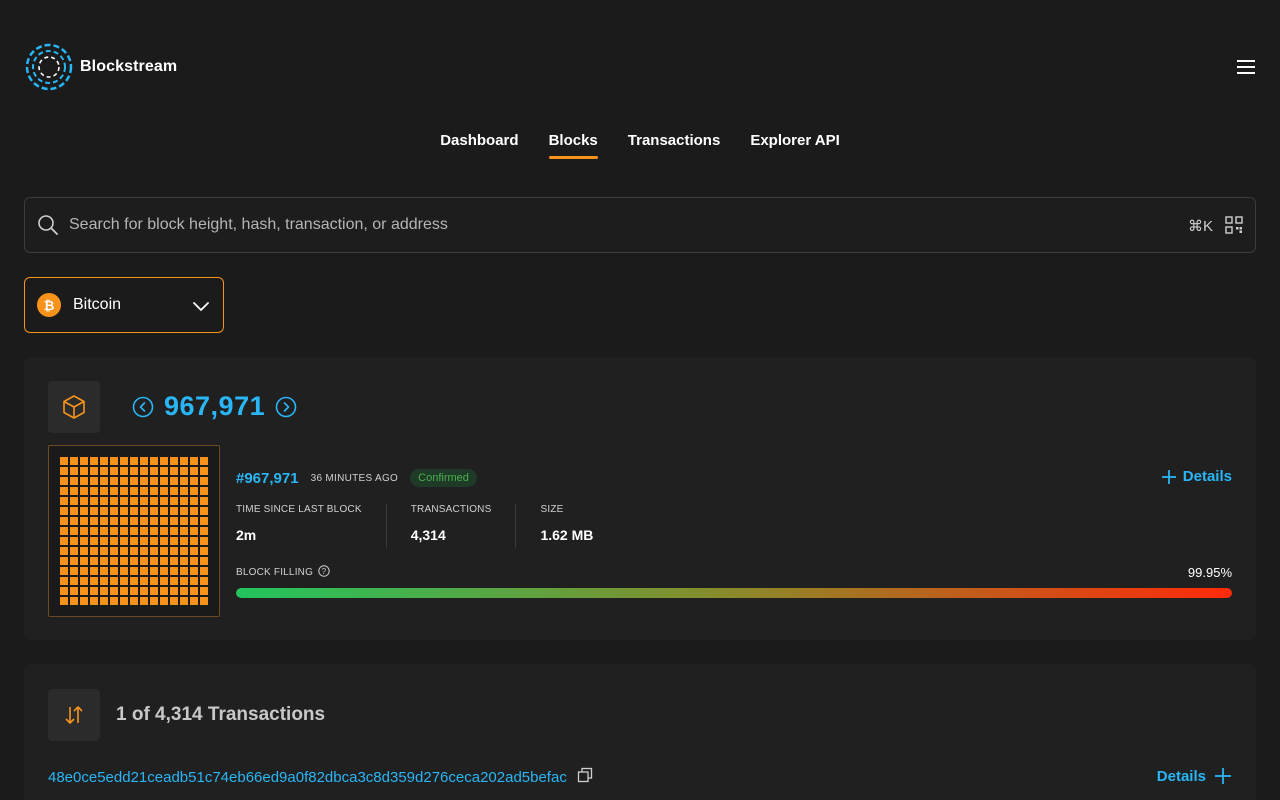  I want to click on stat-value: 4,314, so click(428, 535).